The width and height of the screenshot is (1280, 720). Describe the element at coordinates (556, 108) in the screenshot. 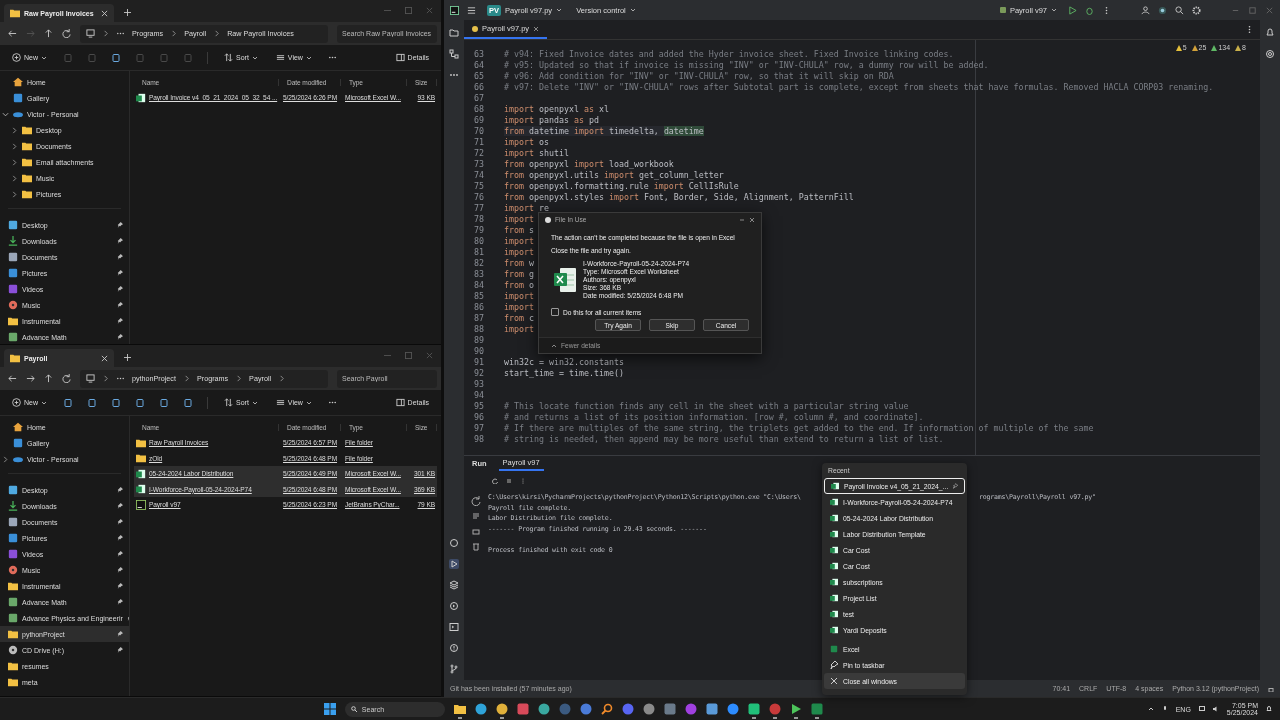

I see `code-line: import openpyxl as xl` at that location.